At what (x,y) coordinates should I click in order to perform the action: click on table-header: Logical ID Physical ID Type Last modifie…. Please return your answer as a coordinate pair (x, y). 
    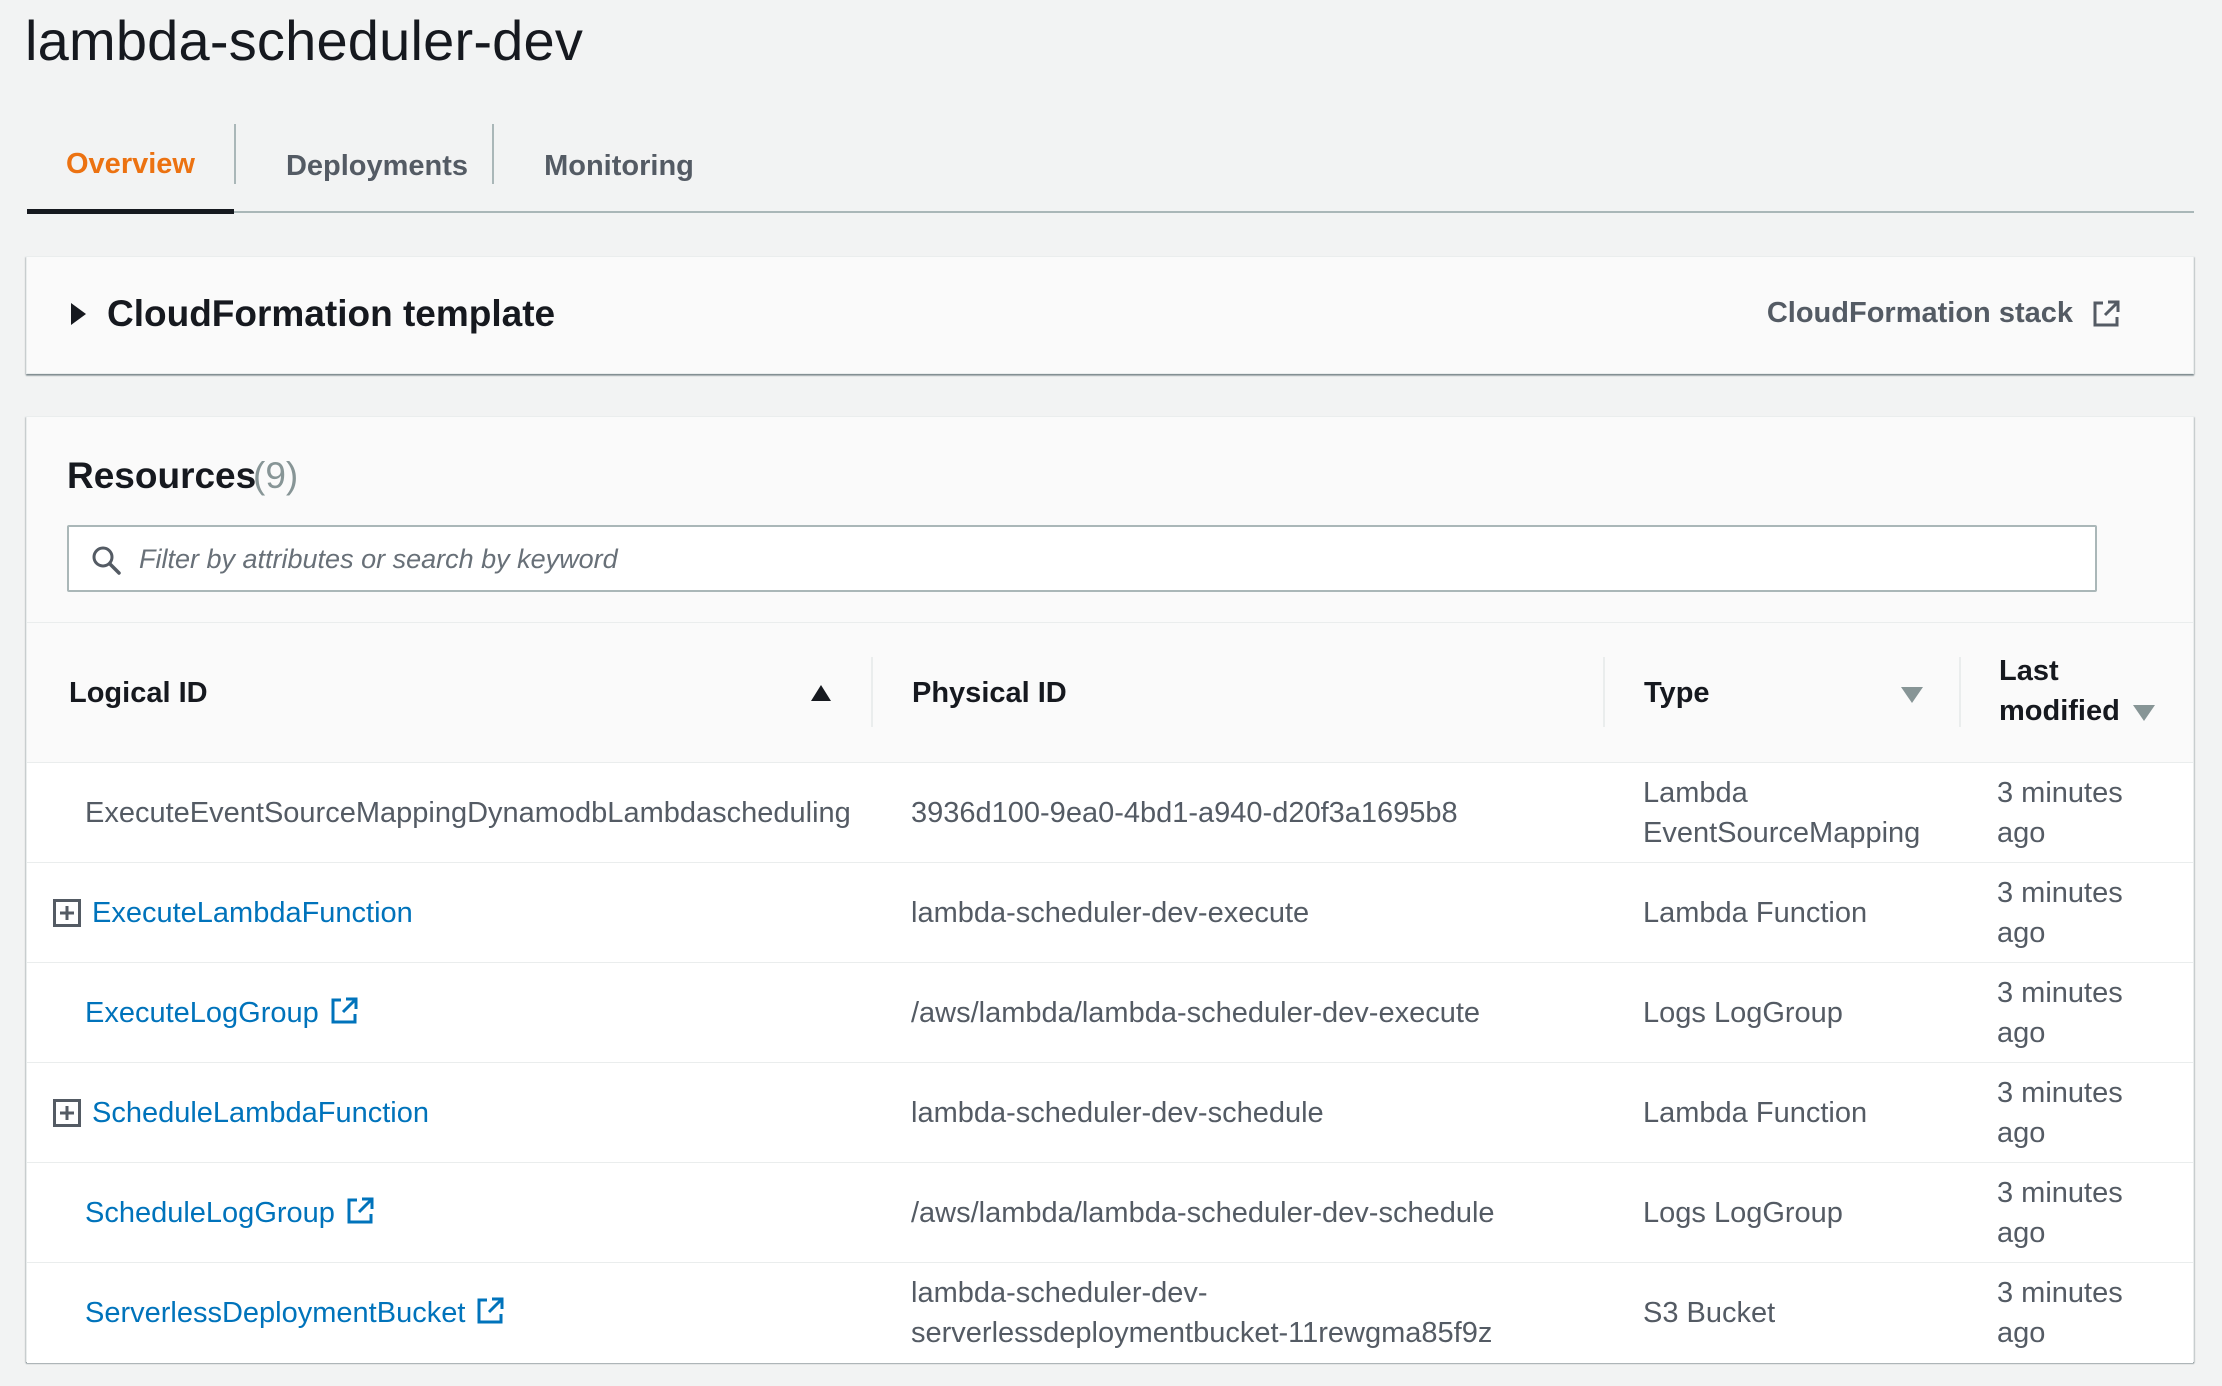
    Looking at the image, I should click on (1110, 693).